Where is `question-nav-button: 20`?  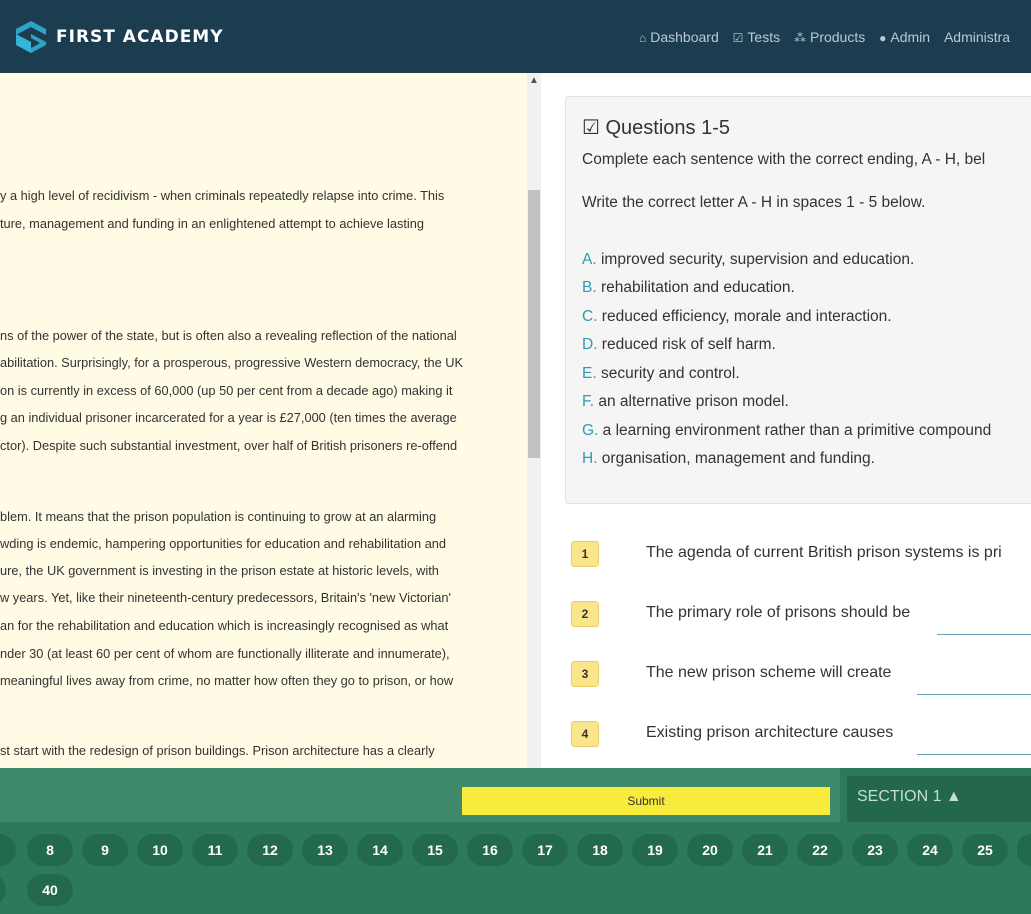
question-nav-button: 20 is located at coordinates (710, 850).